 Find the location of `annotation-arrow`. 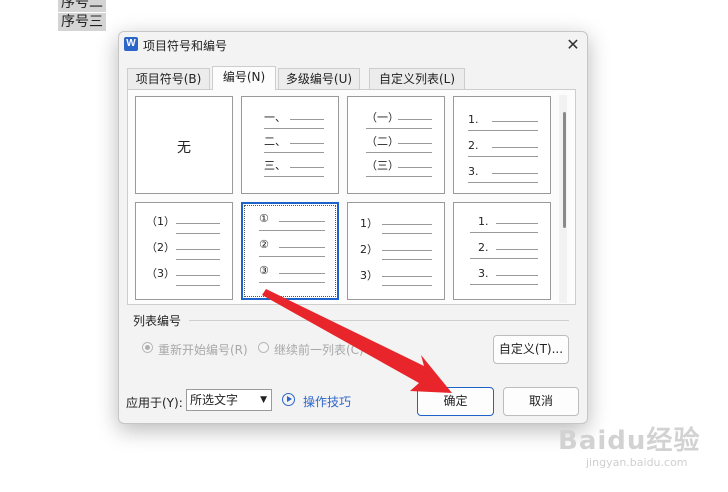

annotation-arrow is located at coordinates (357, 341).